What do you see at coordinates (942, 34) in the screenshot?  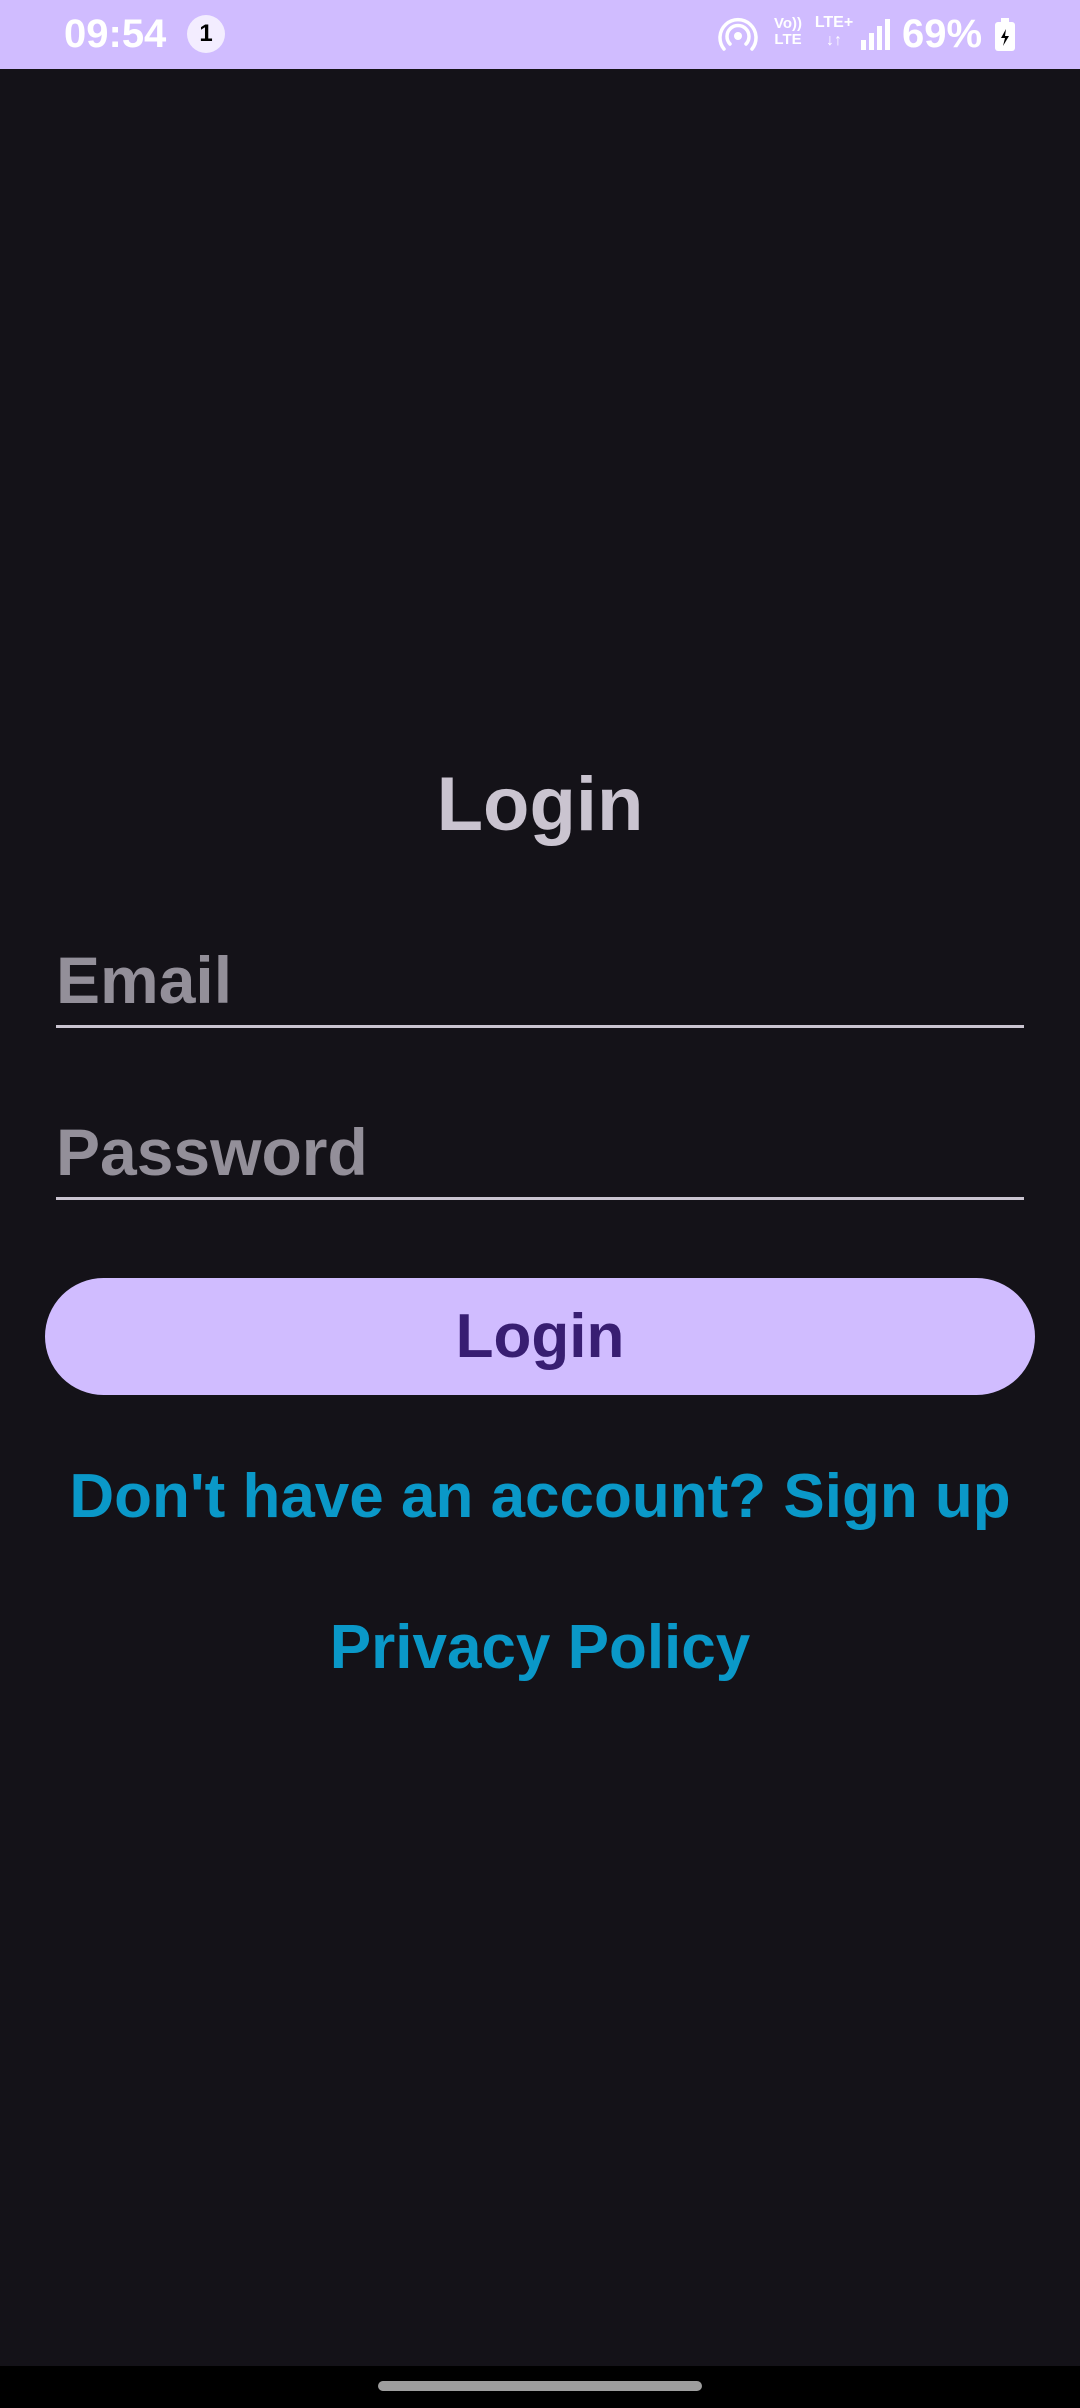 I see `battery-percentage: 69%` at bounding box center [942, 34].